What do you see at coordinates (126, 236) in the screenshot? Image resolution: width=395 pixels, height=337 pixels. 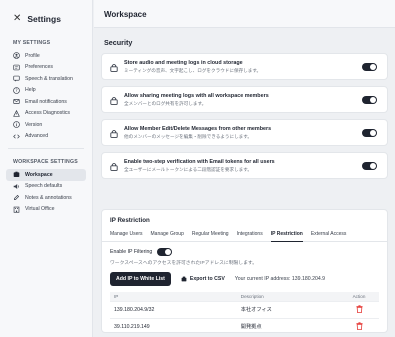 I see `tab-manage-users: Manage Users` at bounding box center [126, 236].